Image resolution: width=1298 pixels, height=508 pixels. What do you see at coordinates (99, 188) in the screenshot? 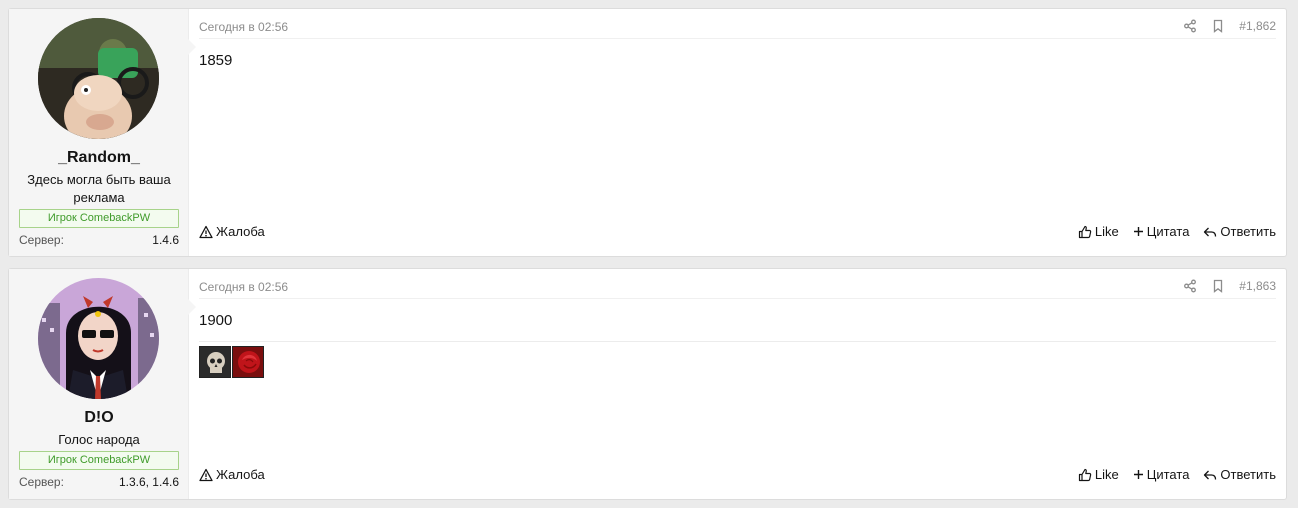
I see `user-title: Здесь могла быть ваша реклама` at bounding box center [99, 188].